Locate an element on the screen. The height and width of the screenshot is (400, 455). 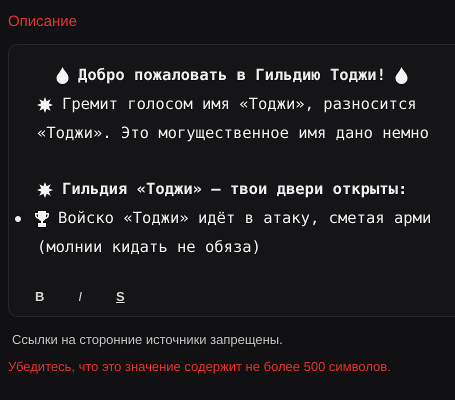
strikethrough-button: S is located at coordinates (120, 297).